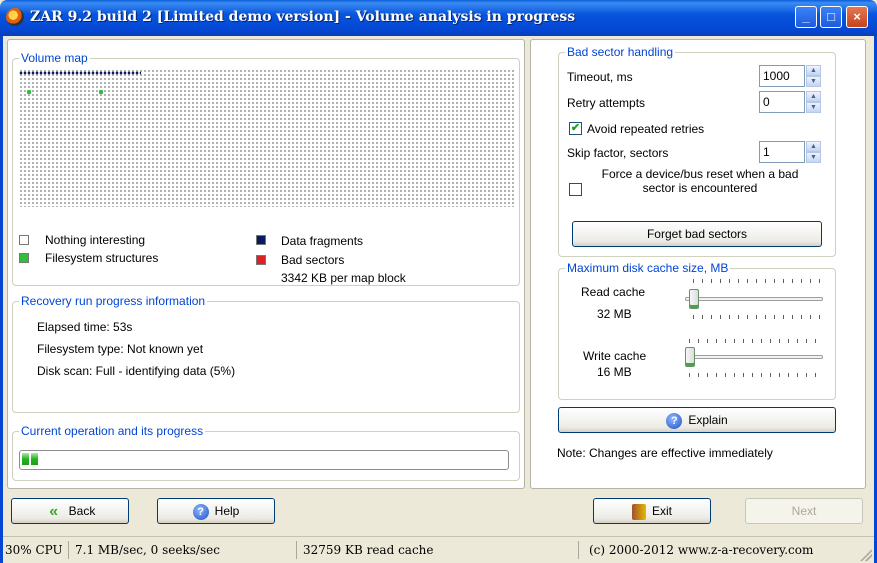  What do you see at coordinates (614, 372) in the screenshot?
I see `write-cache-value: 16 MB` at bounding box center [614, 372].